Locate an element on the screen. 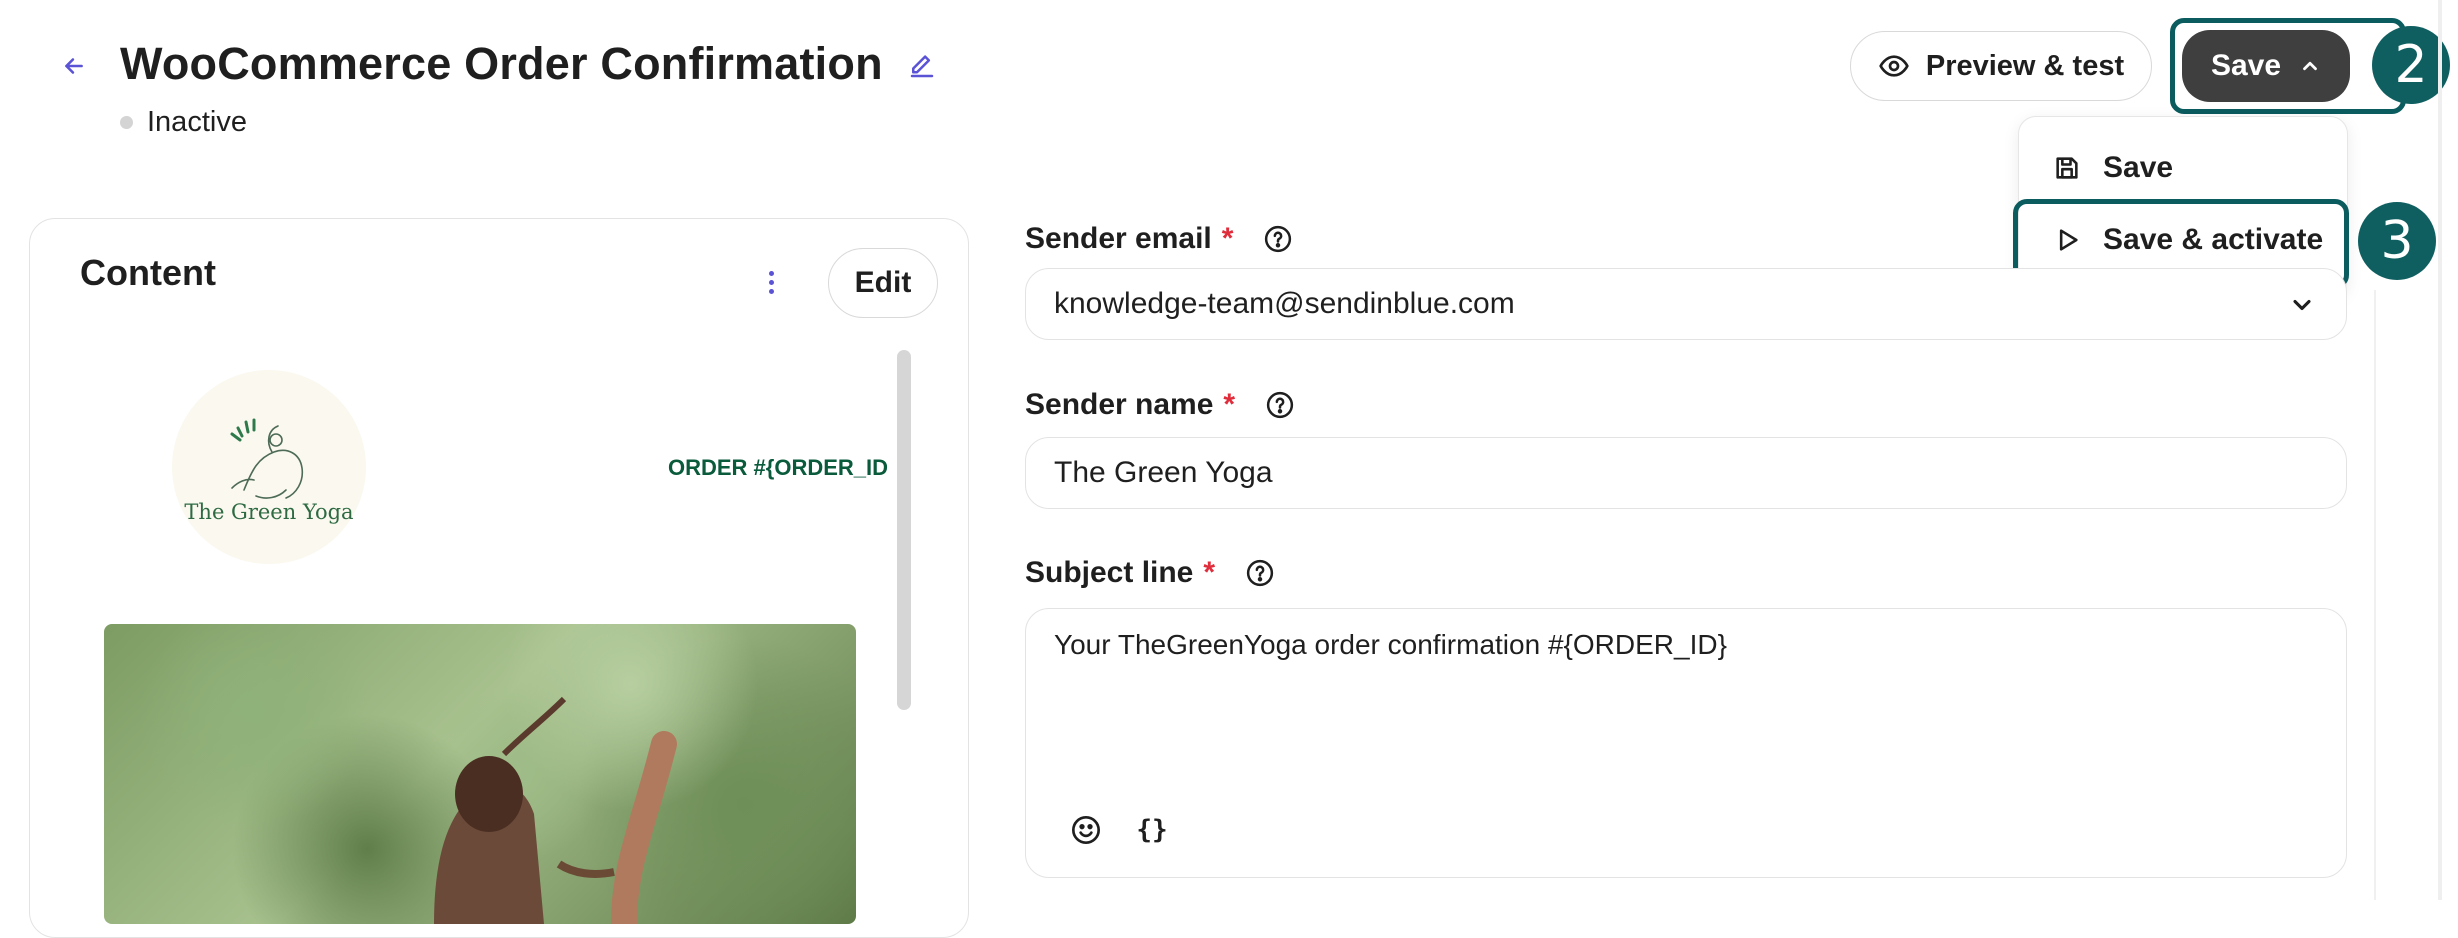 This screenshot has width=2458, height=938. status-indicator: Inactive is located at coordinates (183, 122).